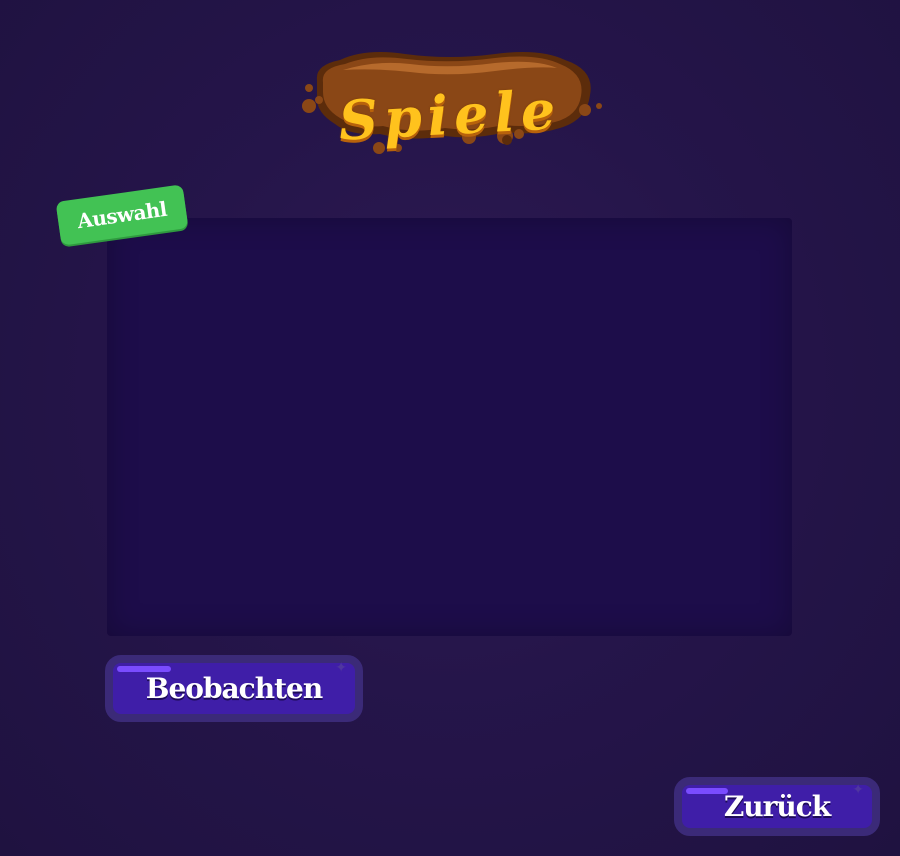 Image resolution: width=900 pixels, height=856 pixels. Describe the element at coordinates (707, 791) in the screenshot. I see `button-shine` at that location.